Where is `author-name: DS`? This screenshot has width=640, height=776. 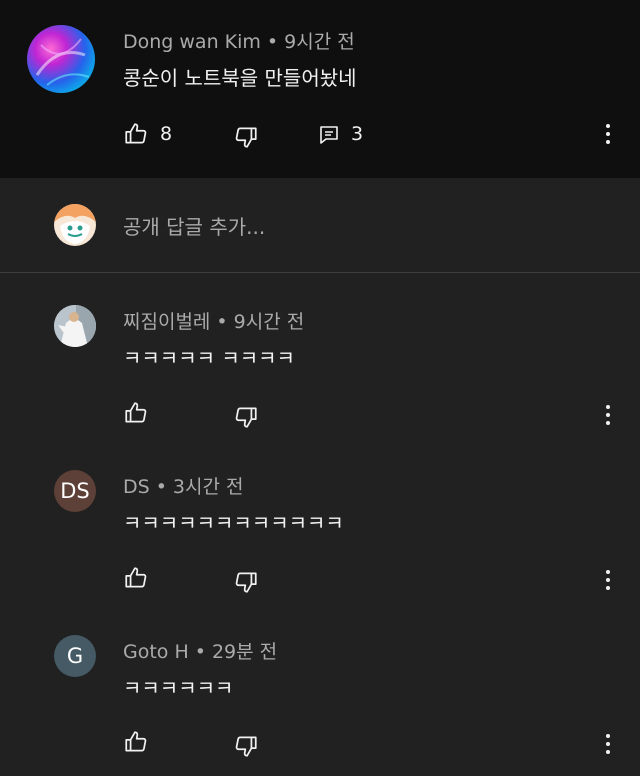
author-name: DS is located at coordinates (136, 487).